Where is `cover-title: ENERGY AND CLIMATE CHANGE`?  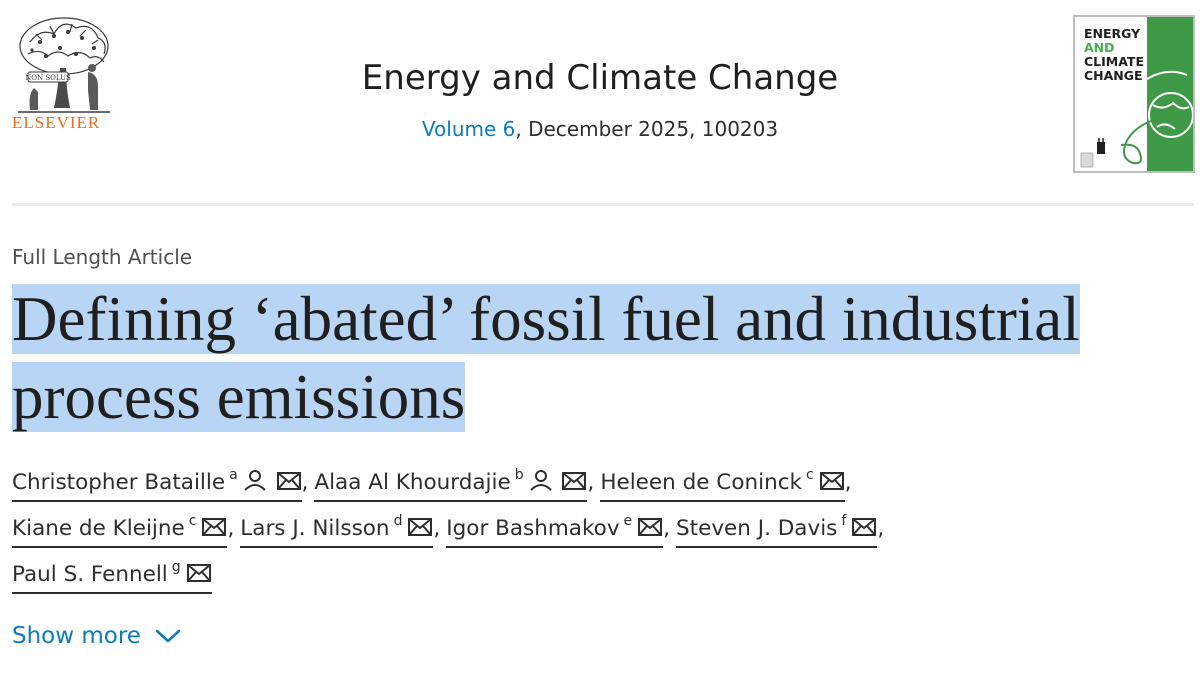 cover-title: ENERGY AND CLIMATE CHANGE is located at coordinates (1114, 54).